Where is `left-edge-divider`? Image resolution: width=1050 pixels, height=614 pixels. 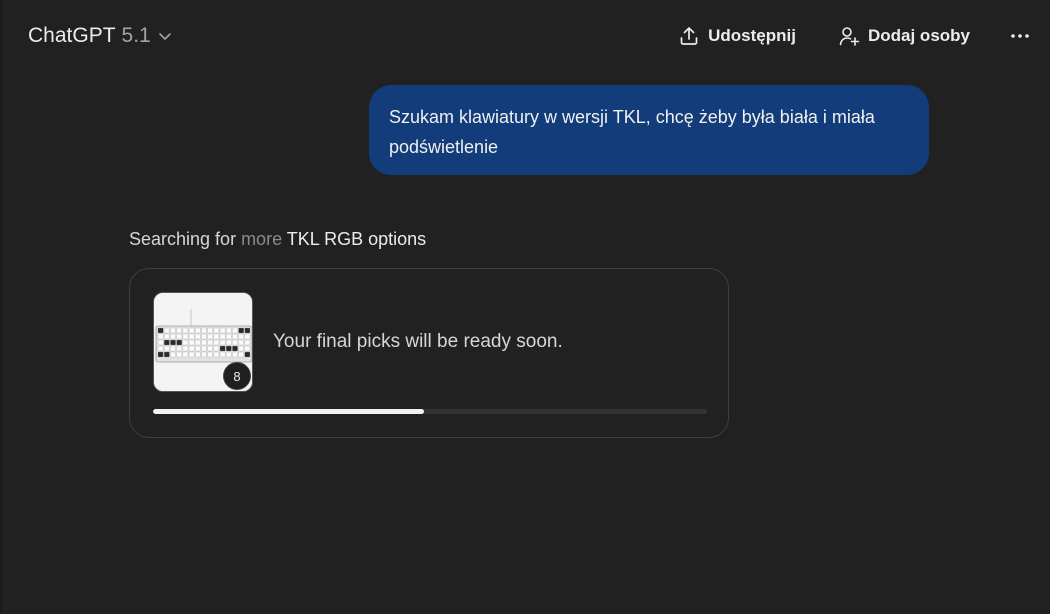 left-edge-divider is located at coordinates (1, 307).